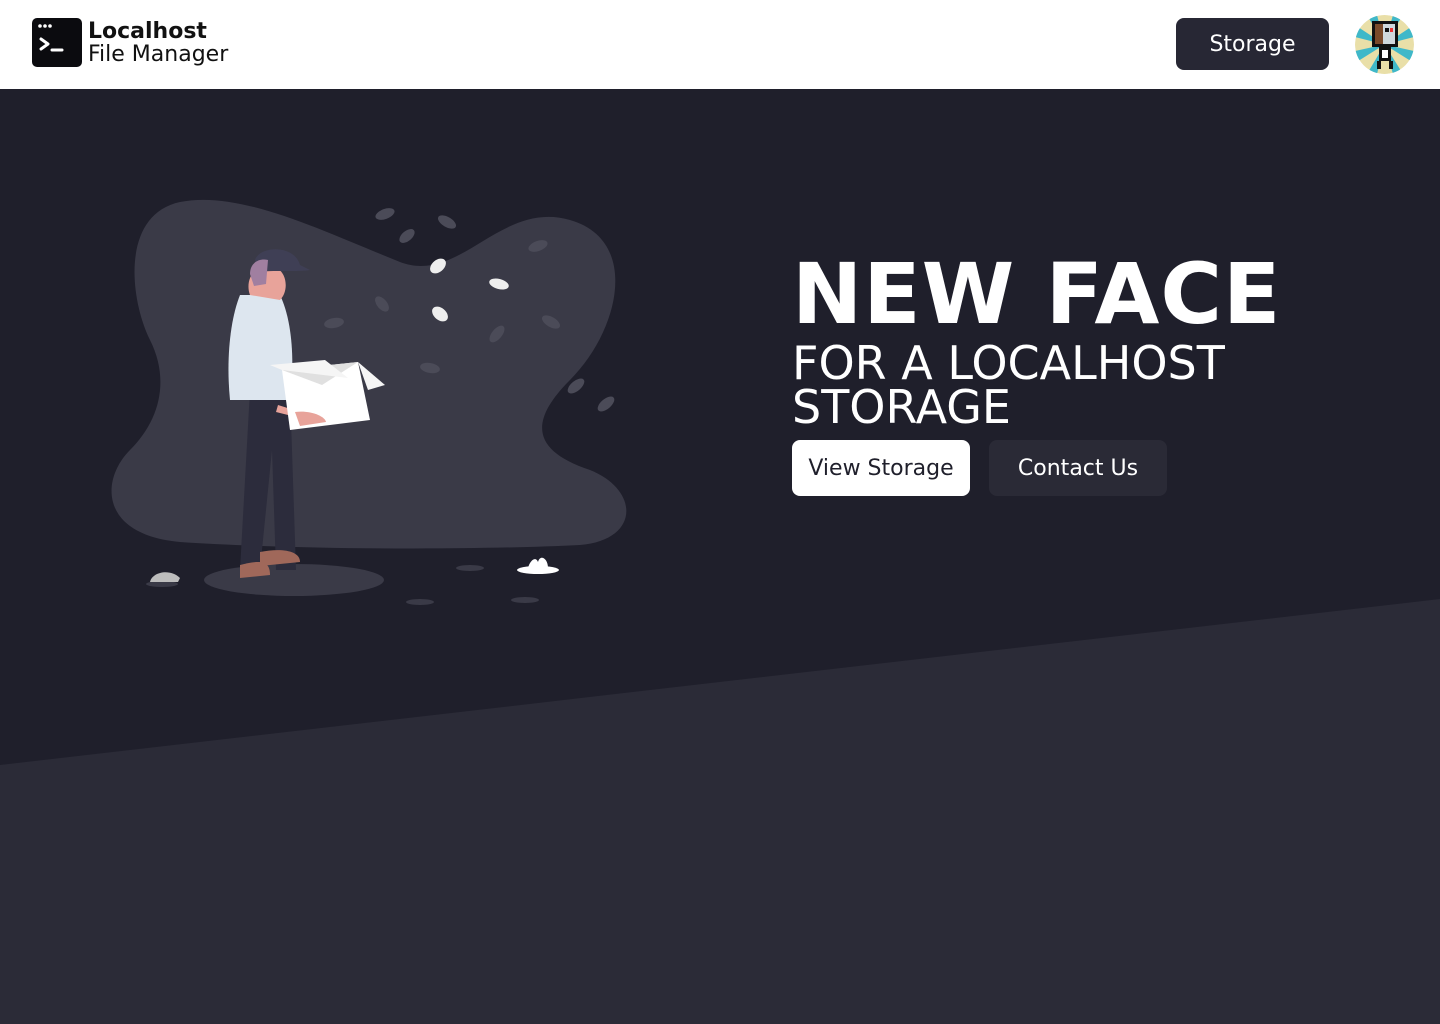 This screenshot has width=1440, height=1024. I want to click on hero-headline: NEW FACE FOR A LOCALHOST STORAGE, so click(1036, 338).